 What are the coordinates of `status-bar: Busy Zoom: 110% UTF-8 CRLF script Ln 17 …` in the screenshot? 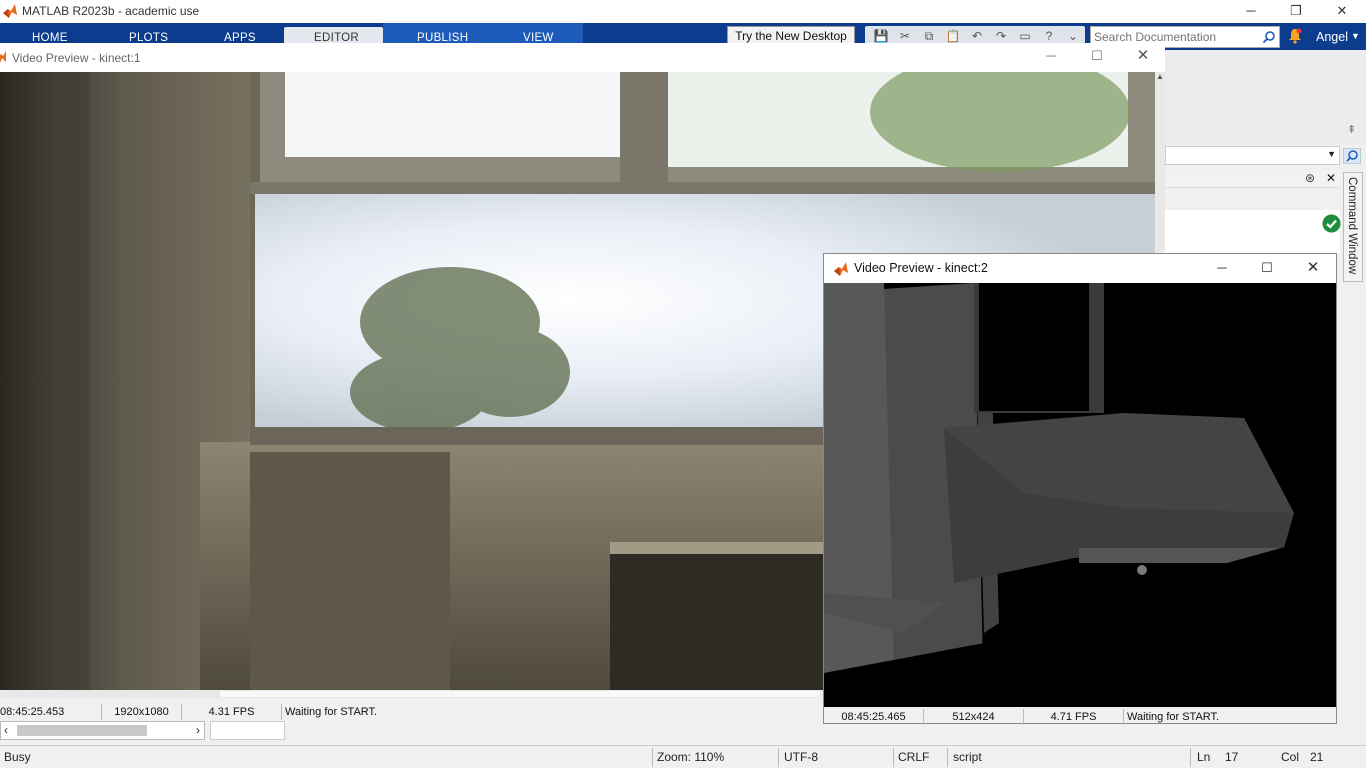 It's located at (683, 756).